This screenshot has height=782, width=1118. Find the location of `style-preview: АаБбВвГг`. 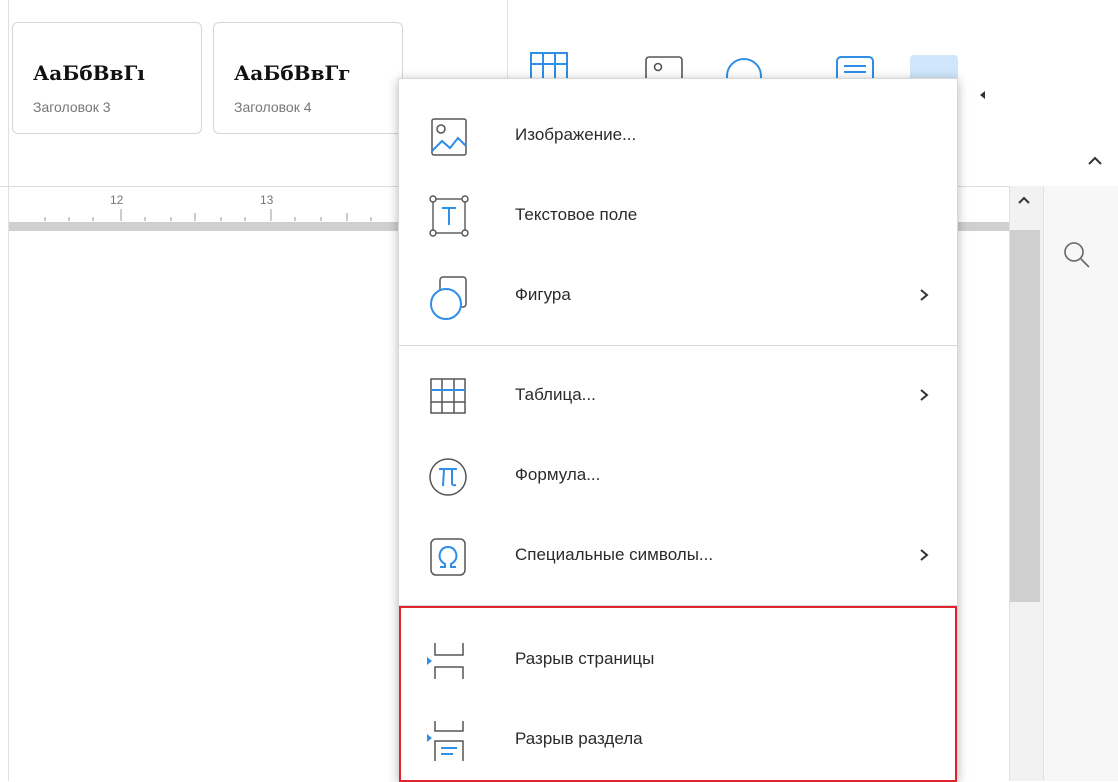

style-preview: АаБбВвГг is located at coordinates (292, 73).